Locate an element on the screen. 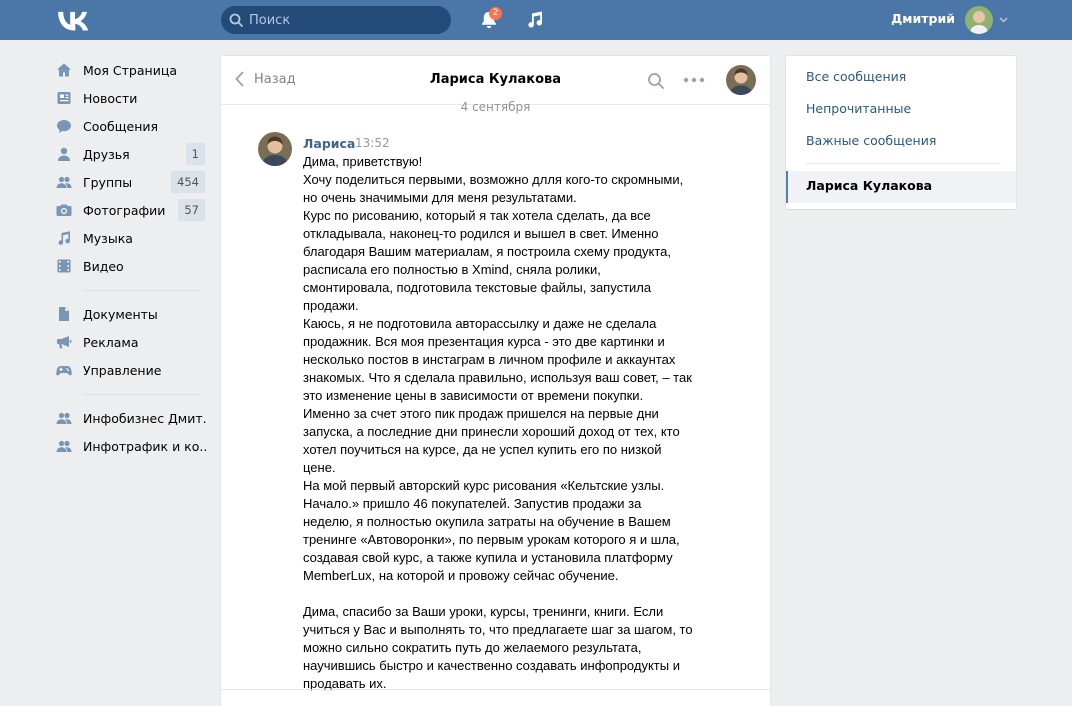 The height and width of the screenshot is (706, 1072). nav-item-photos: Фотографии 57 is located at coordinates (131, 210).